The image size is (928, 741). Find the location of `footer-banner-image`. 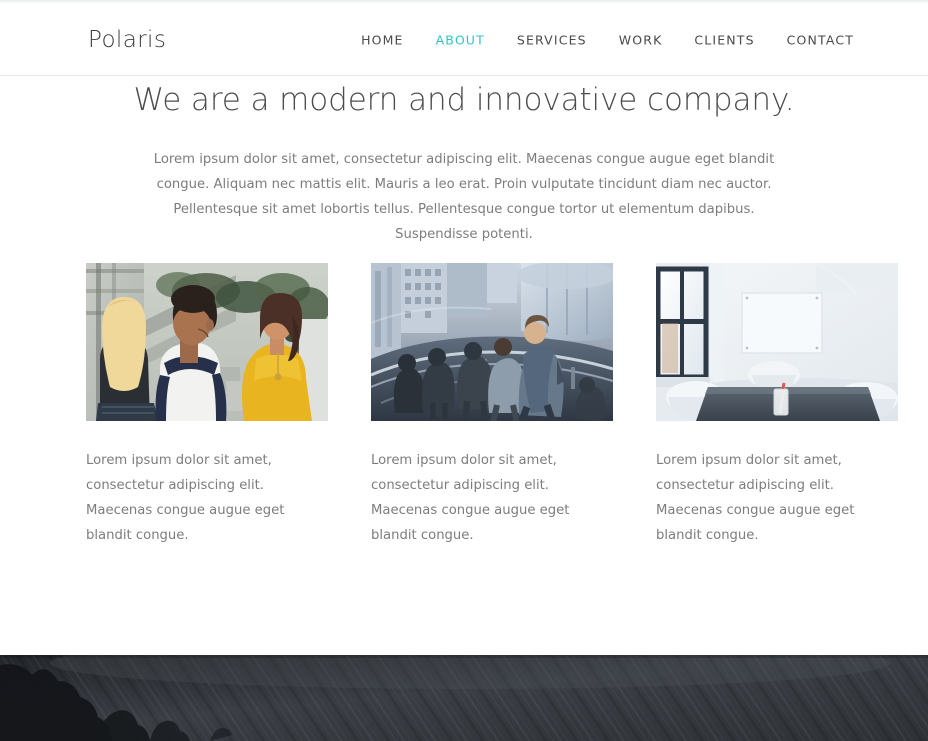

footer-banner-image is located at coordinates (464, 698).